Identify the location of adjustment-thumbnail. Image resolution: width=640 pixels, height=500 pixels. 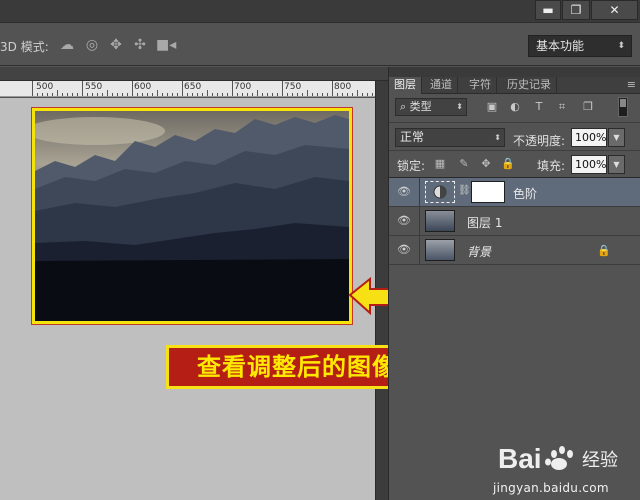
(440, 192).